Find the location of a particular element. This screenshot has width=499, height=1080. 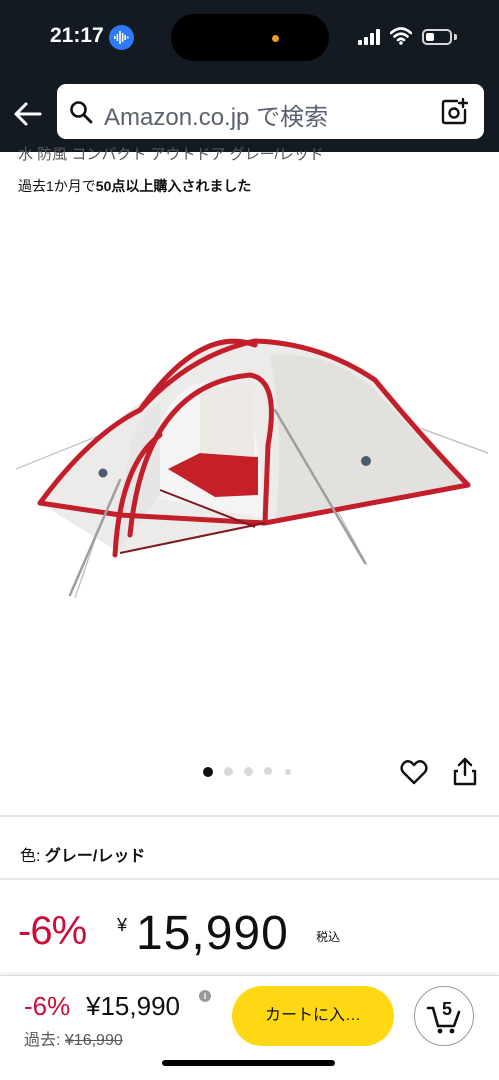

bottom-discount: -6% is located at coordinates (47, 1006).